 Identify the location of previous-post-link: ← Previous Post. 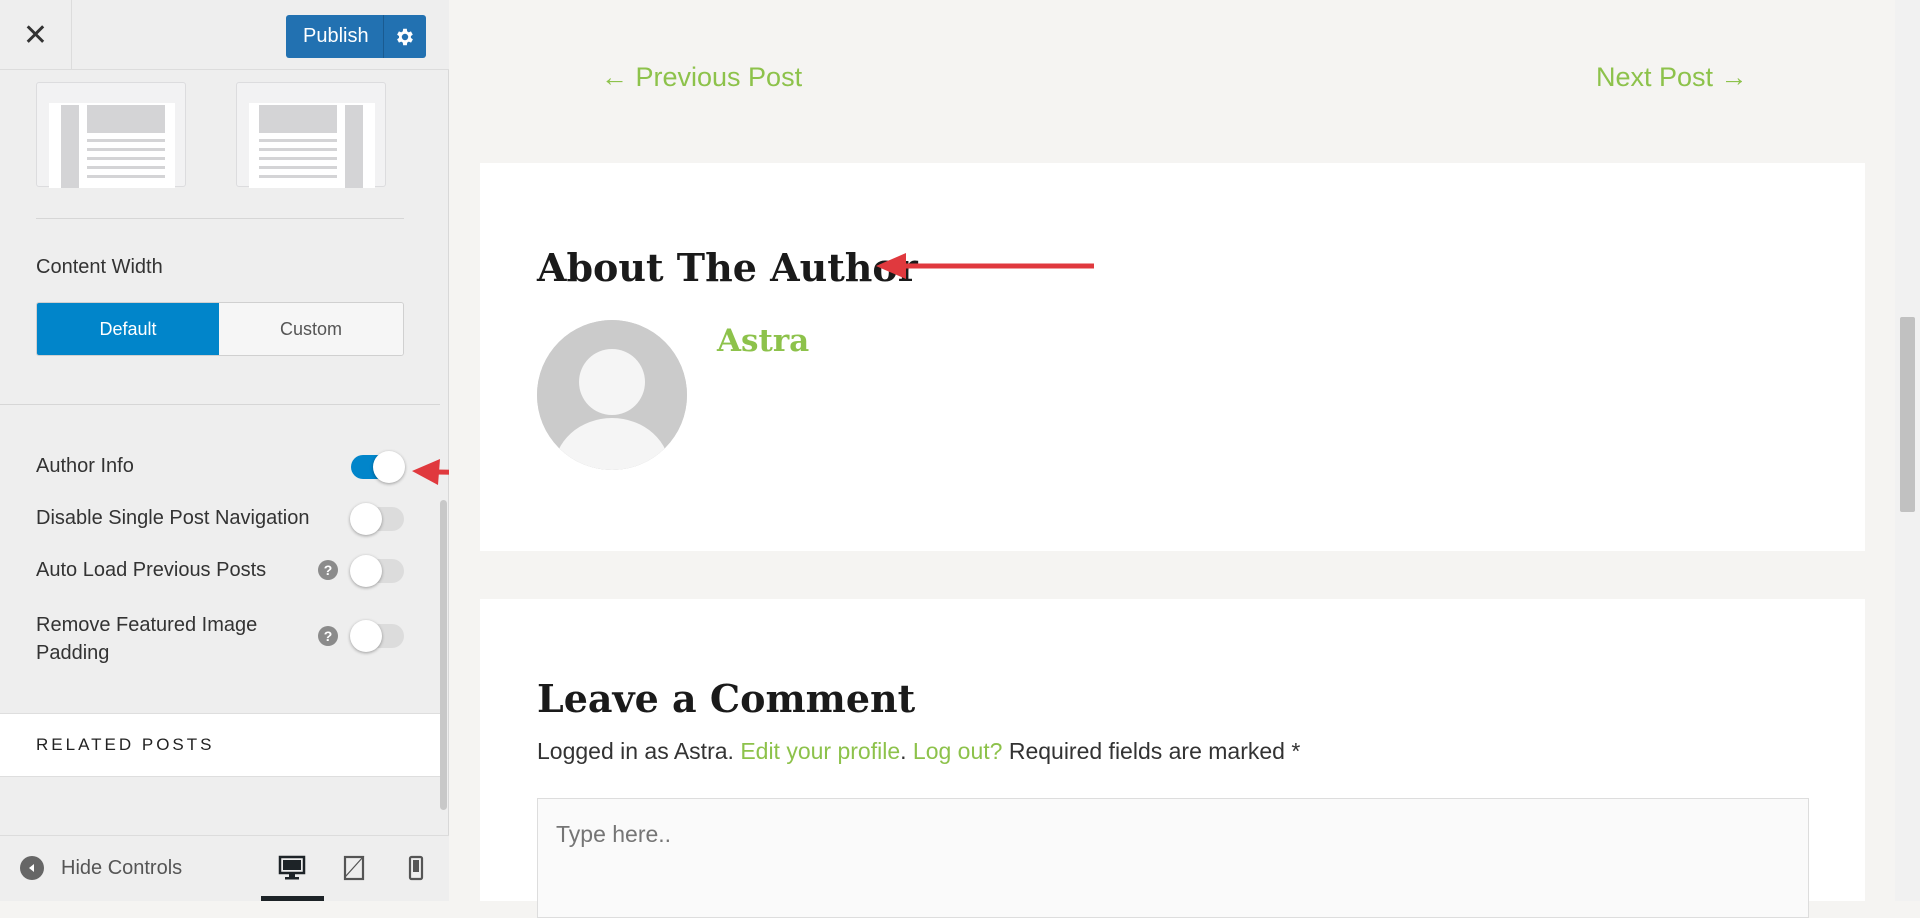
(701, 77).